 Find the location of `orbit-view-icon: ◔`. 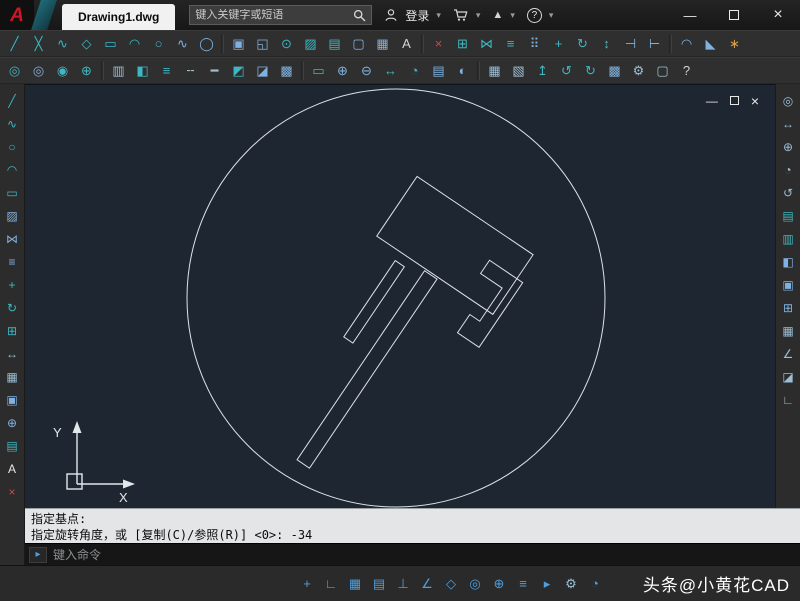

orbit-view-icon: ◔ is located at coordinates (788, 169).